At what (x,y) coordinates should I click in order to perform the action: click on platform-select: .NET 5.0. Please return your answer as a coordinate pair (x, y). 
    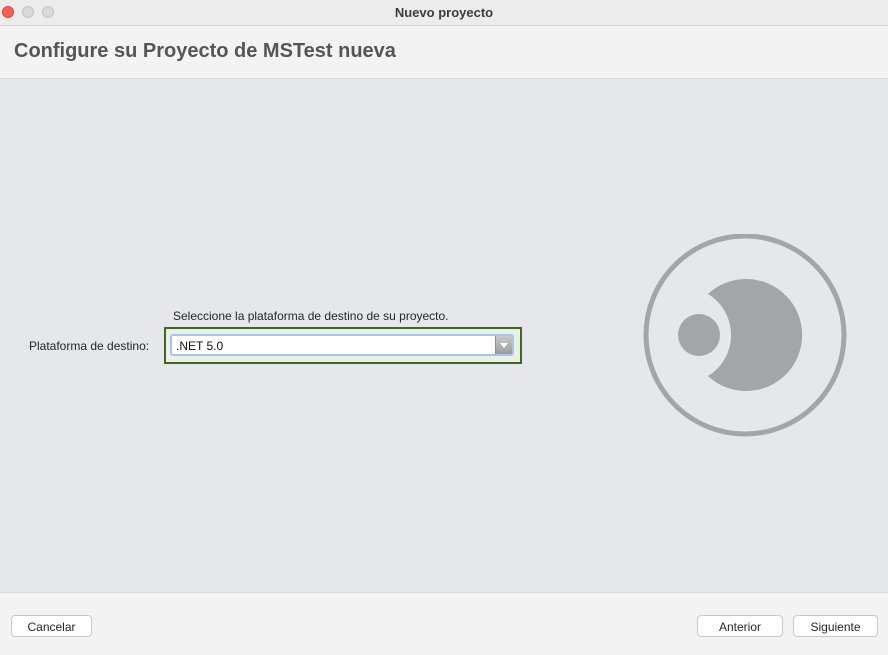
    Looking at the image, I should click on (342, 345).